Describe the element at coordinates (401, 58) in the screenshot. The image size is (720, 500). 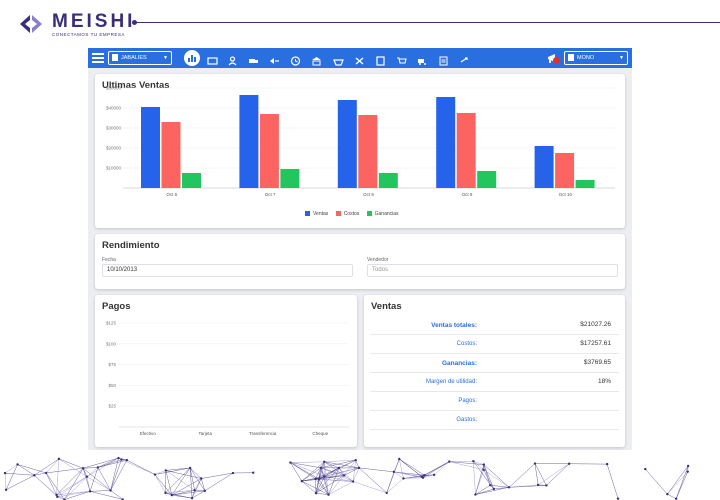
I see `cart-icon` at that location.